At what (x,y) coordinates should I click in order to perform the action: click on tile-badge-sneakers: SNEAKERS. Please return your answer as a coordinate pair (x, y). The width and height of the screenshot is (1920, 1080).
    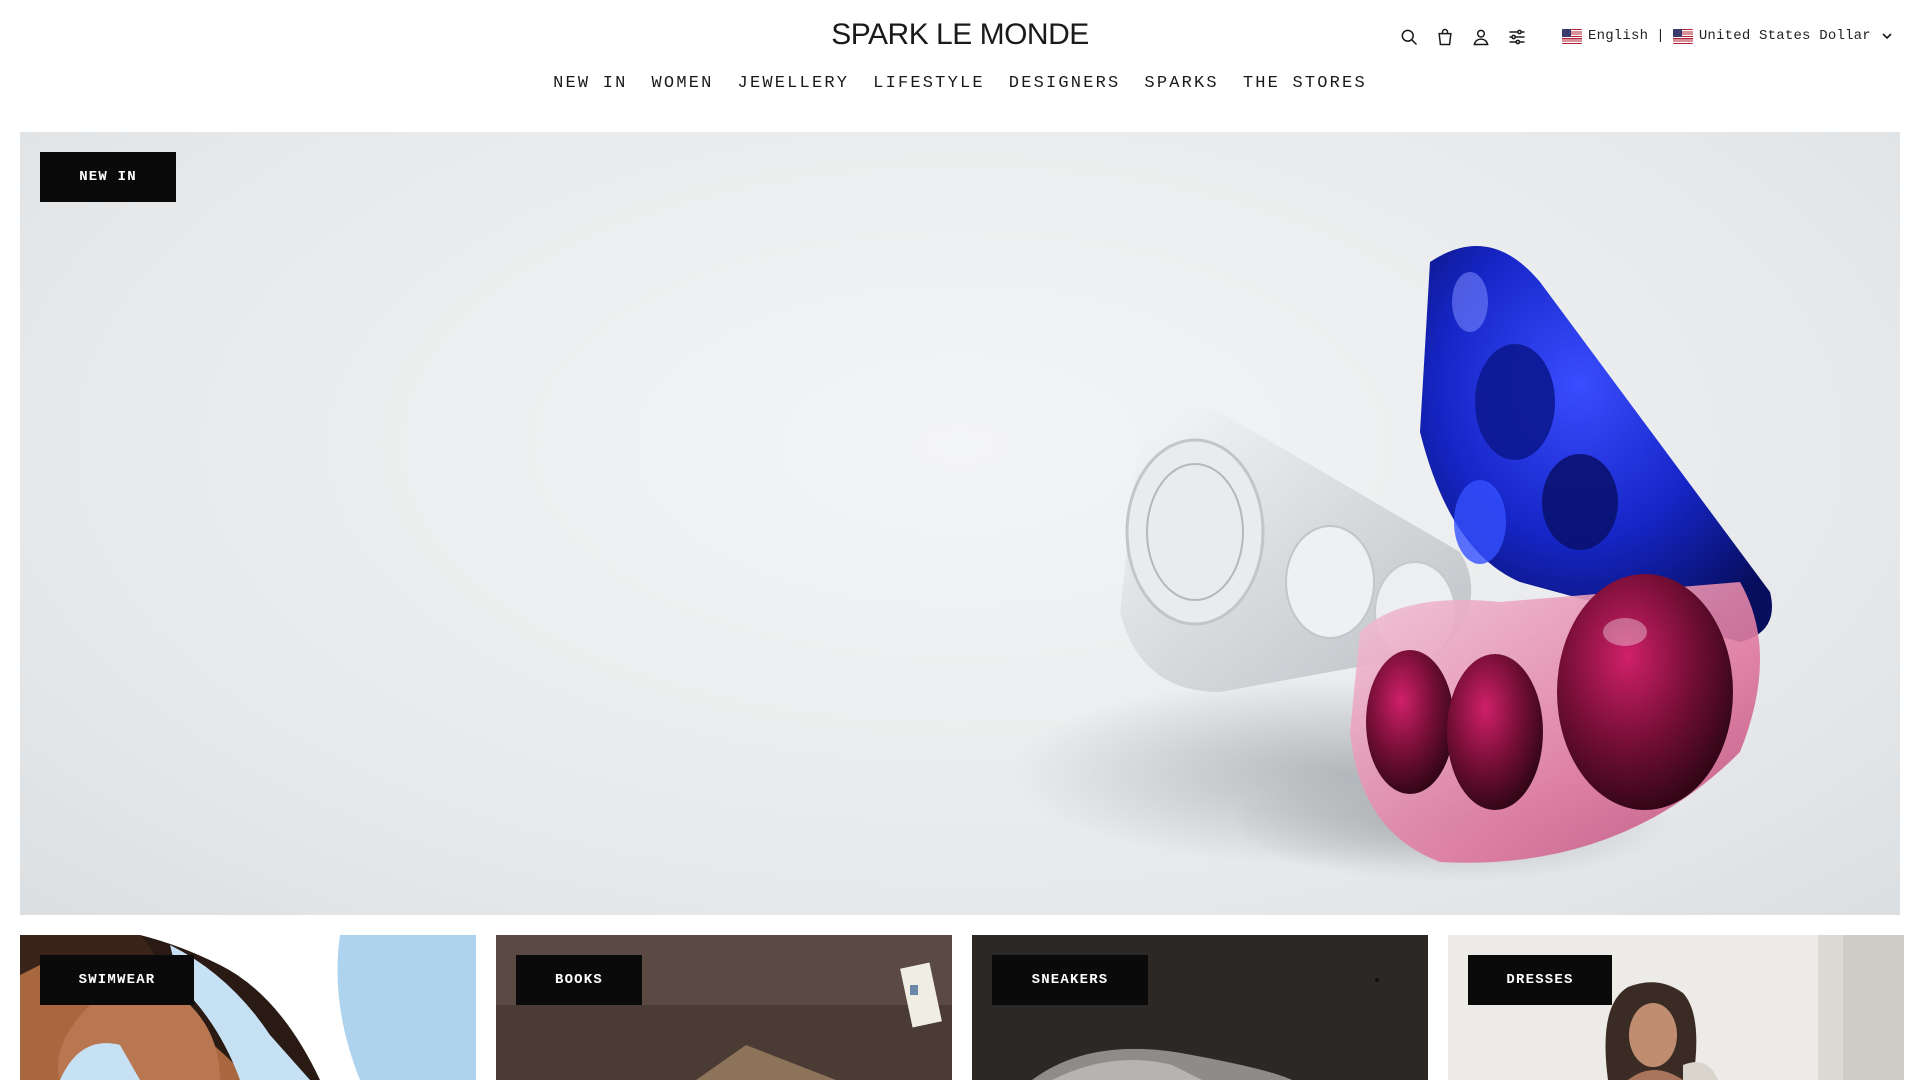
    Looking at the image, I should click on (1070, 980).